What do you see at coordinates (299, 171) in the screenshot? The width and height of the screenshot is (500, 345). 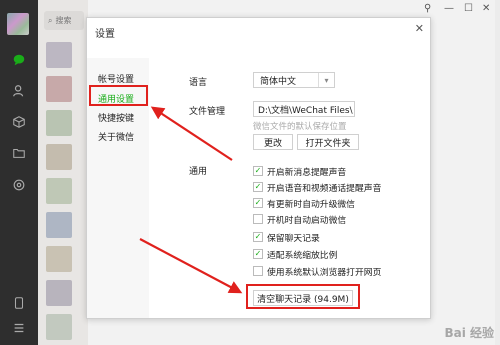 I see `option-new-message-sound: ✓ 开启新消息提醒声音` at bounding box center [299, 171].